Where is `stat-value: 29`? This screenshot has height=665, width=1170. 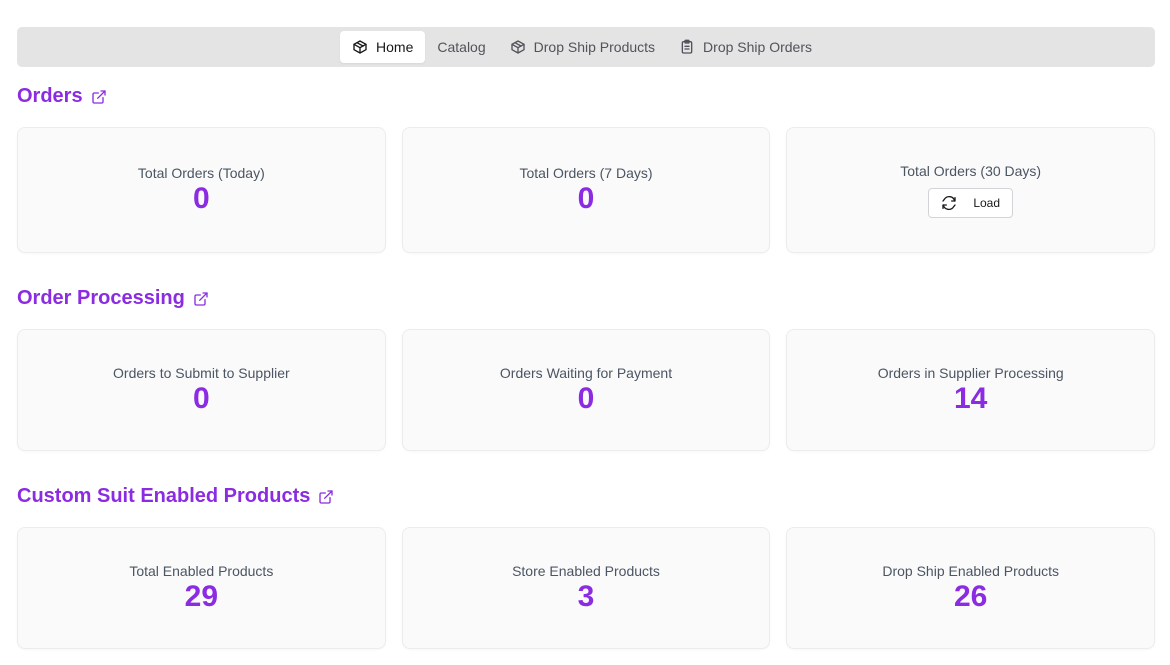 stat-value: 29 is located at coordinates (201, 596).